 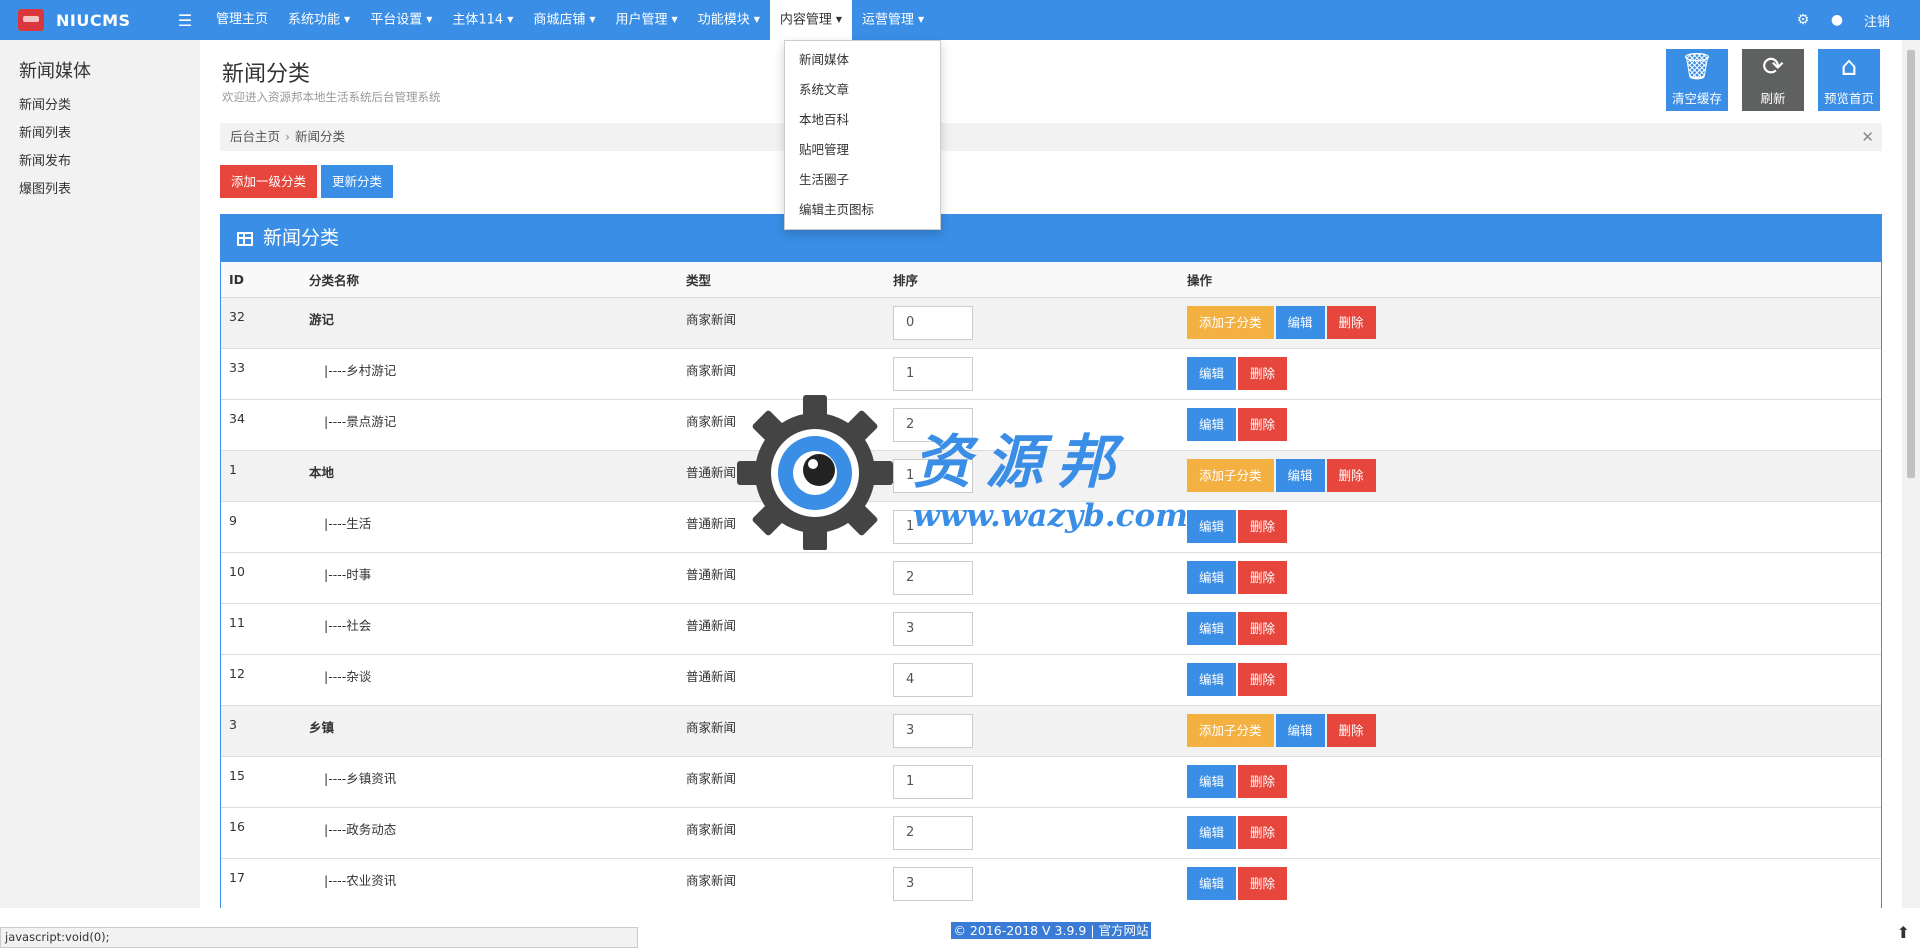 What do you see at coordinates (396, 20) in the screenshot?
I see `nav-item-label: 平台设置` at bounding box center [396, 20].